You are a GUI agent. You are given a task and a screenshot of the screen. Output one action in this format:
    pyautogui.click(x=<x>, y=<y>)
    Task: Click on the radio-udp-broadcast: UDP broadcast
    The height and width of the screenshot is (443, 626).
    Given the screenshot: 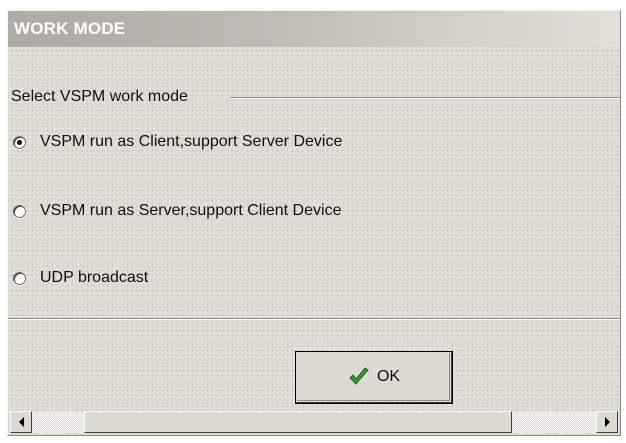 What is the action you would take?
    pyautogui.click(x=80, y=278)
    